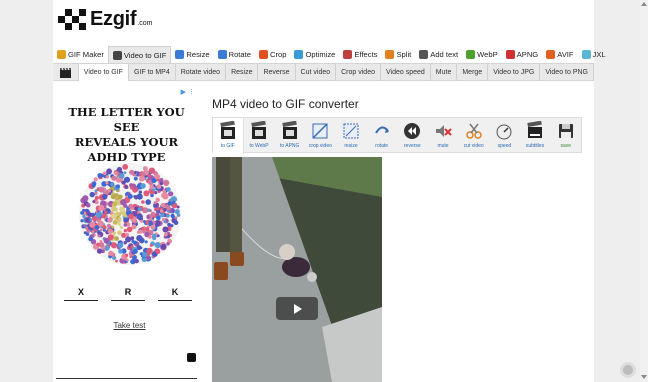  I want to click on subnav-rotate-video: Rotate video, so click(201, 72).